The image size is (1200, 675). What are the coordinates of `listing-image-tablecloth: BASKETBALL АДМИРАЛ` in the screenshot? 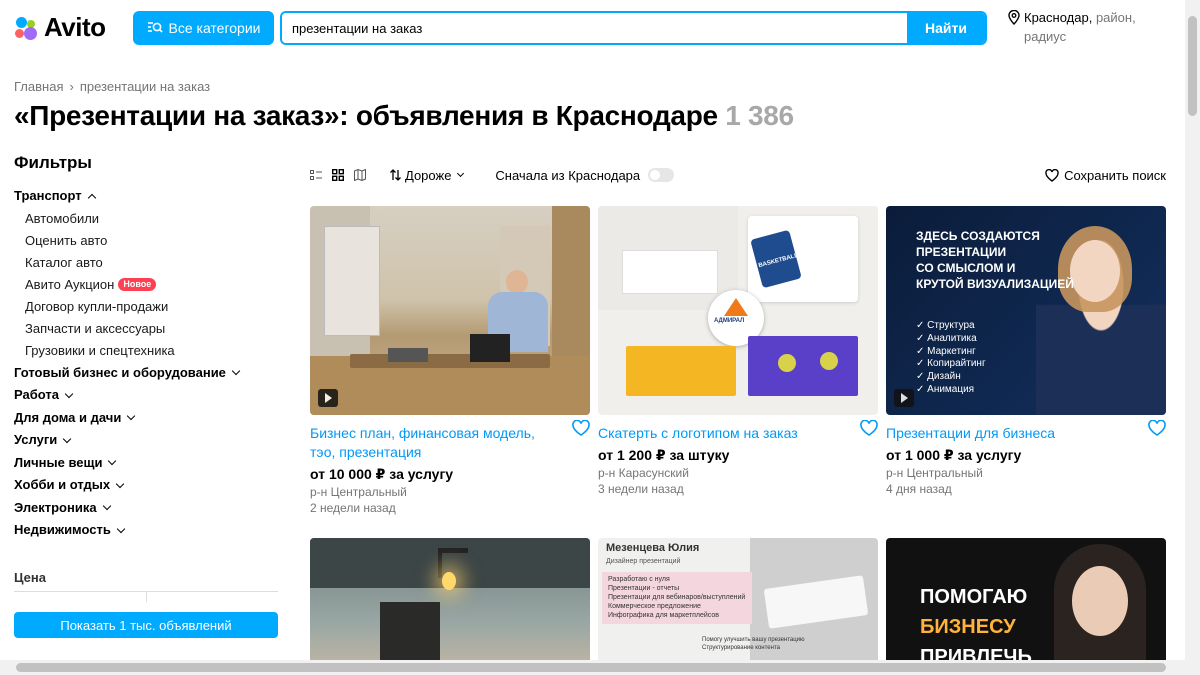 It's located at (738, 310).